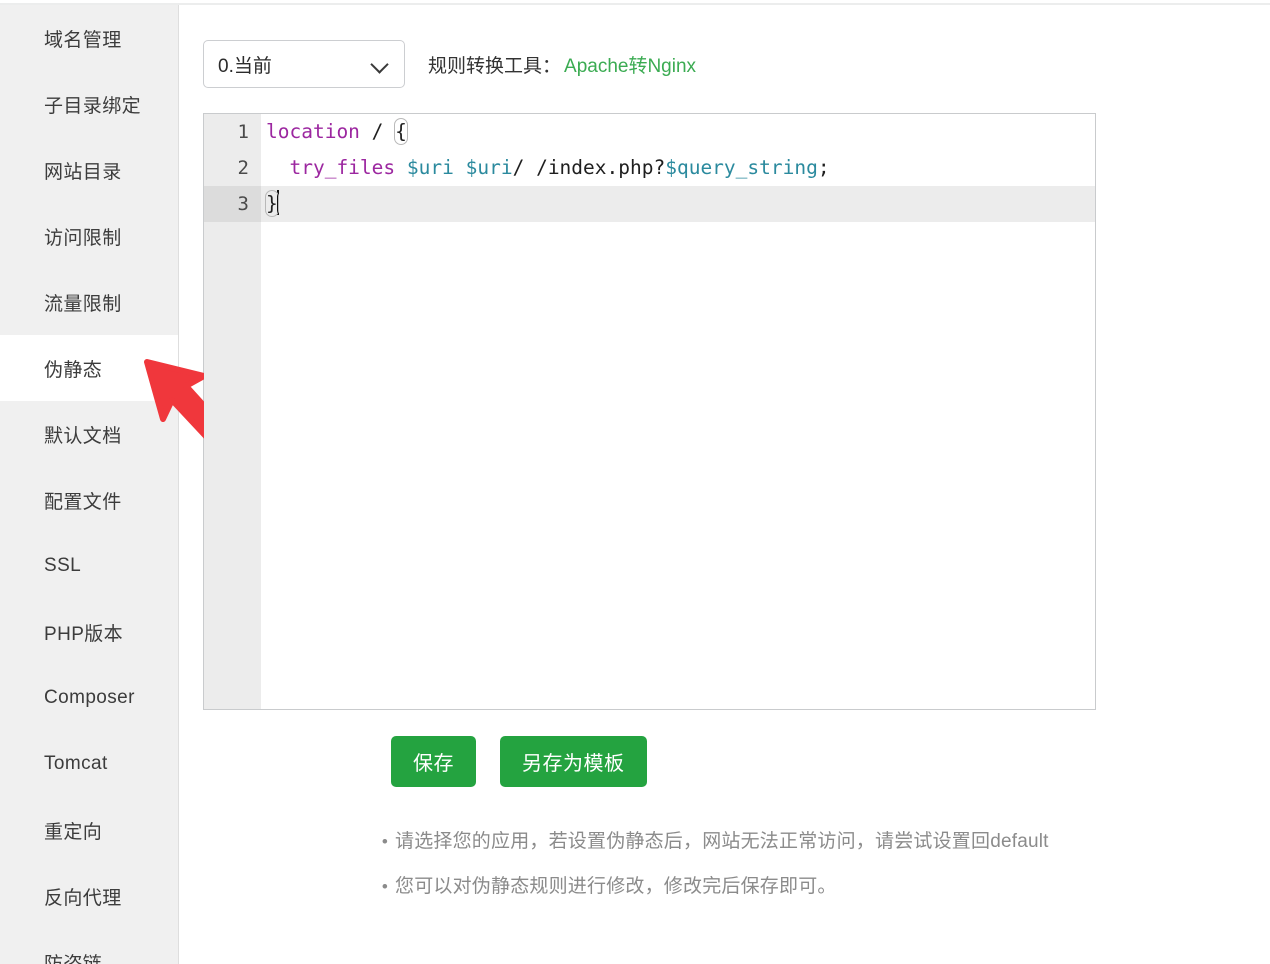 This screenshot has height=964, width=1270. Describe the element at coordinates (232, 411) in the screenshot. I see `editor-line-number-gutter: 1 2 3` at that location.